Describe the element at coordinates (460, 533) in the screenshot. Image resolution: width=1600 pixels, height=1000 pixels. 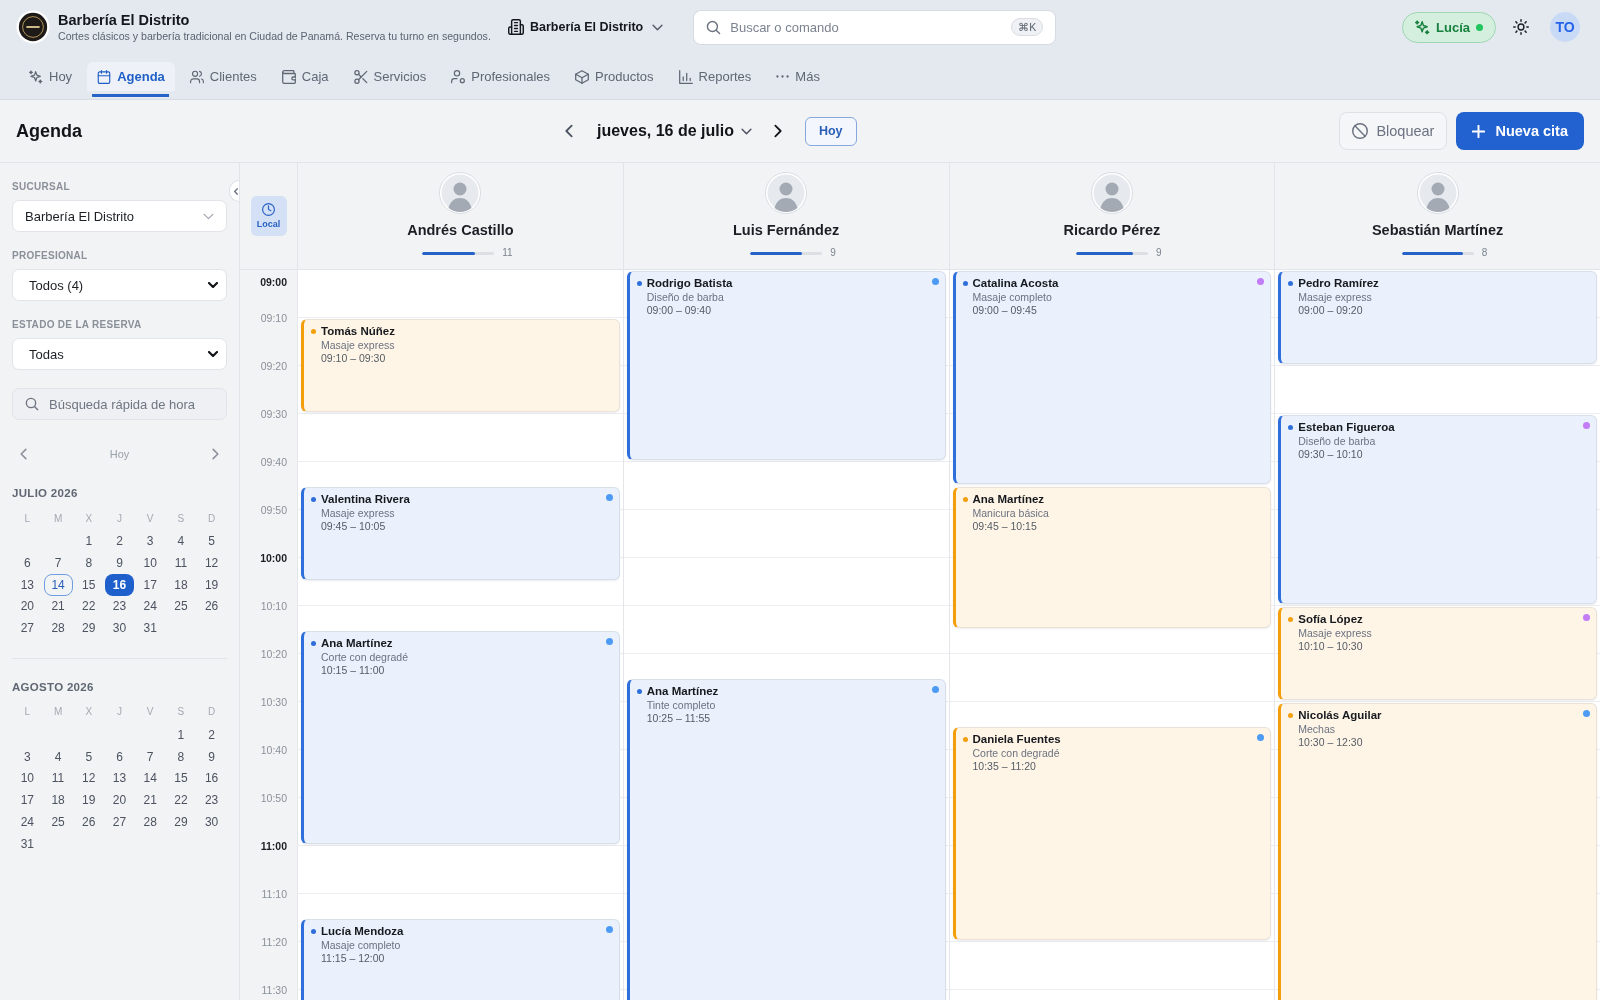
I see `appointment-card: Valentina Rivera Masaje express 09:45 – 10:05` at that location.